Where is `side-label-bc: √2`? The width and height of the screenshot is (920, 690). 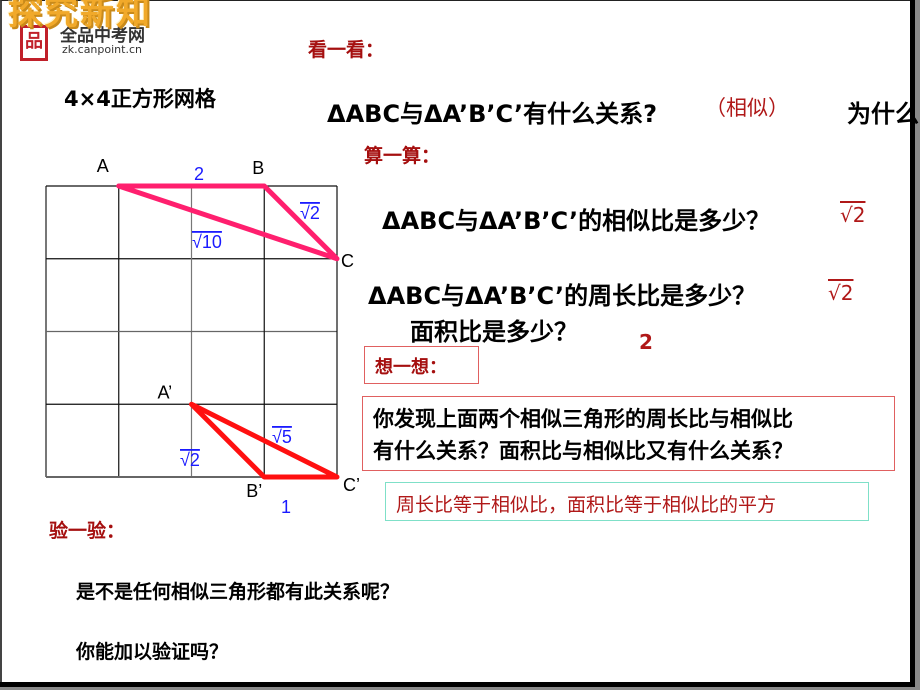 side-label-bc: √2 is located at coordinates (310, 213).